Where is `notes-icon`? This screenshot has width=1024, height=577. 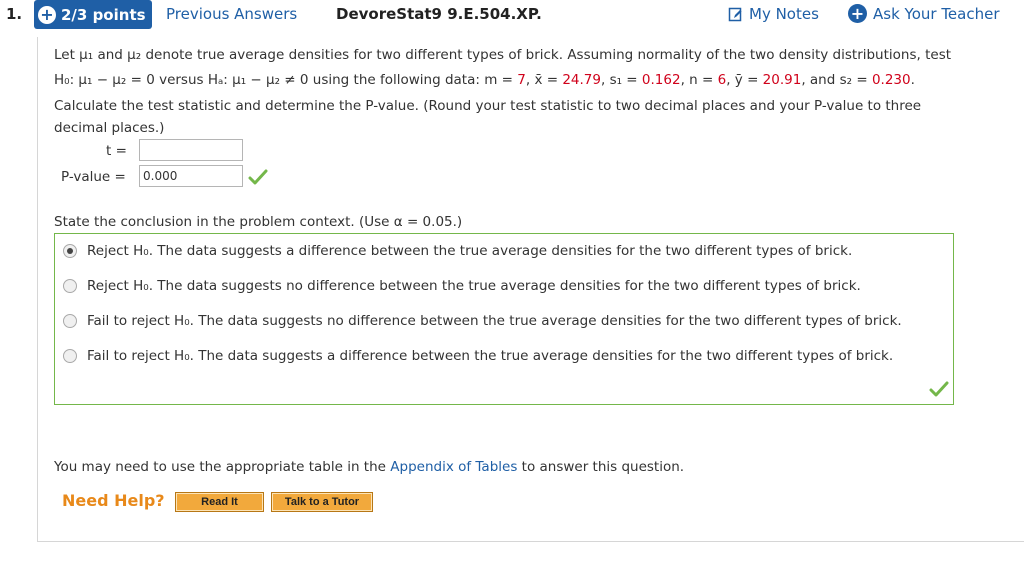
notes-icon is located at coordinates (735, 14).